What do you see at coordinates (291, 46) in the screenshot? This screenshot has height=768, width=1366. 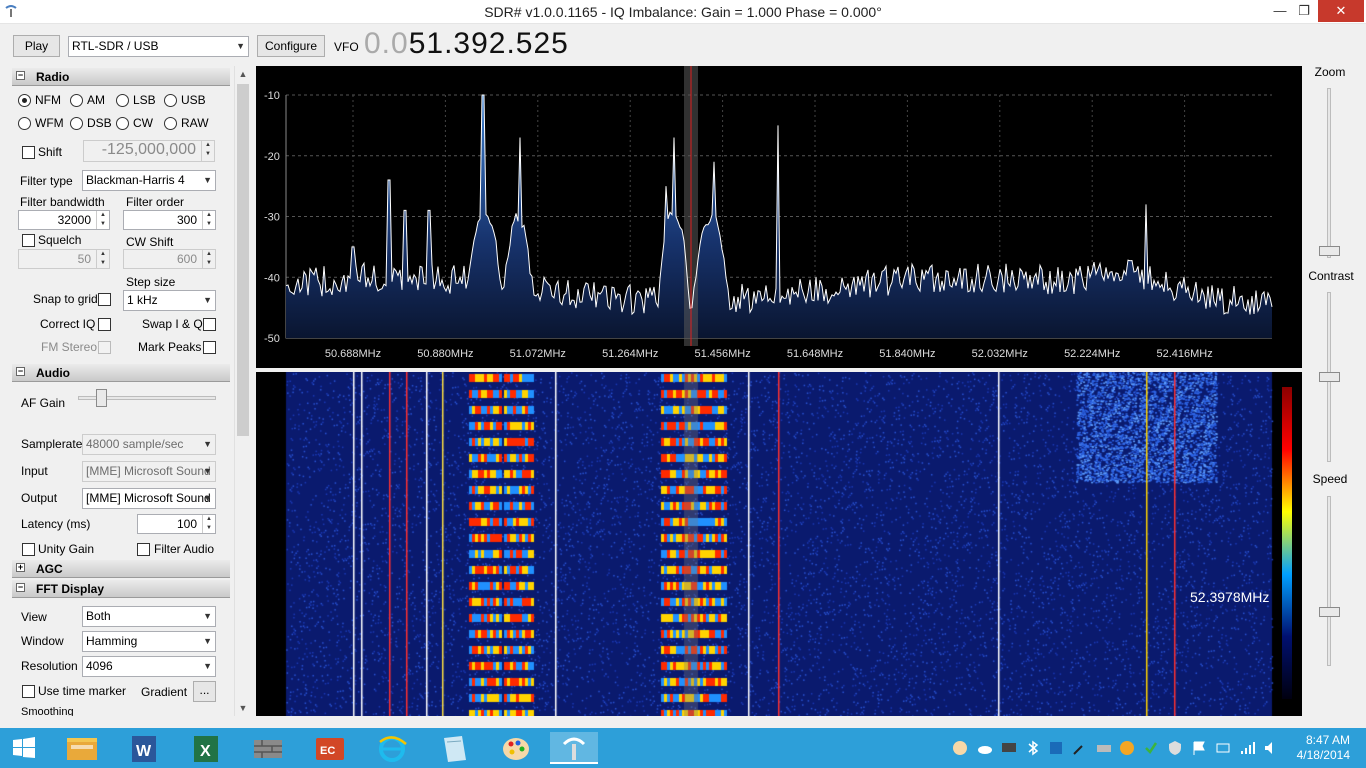 I see `configure-button: Configure` at bounding box center [291, 46].